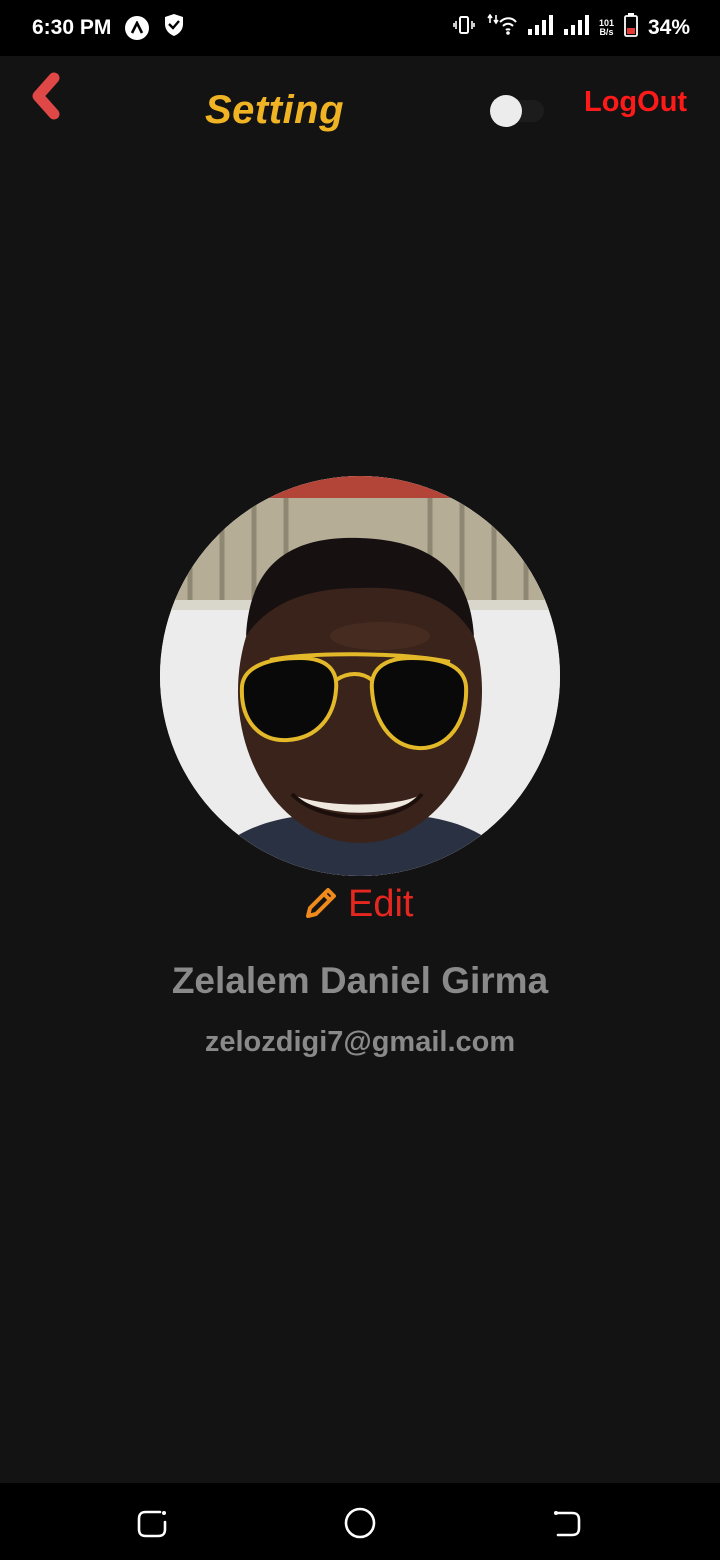 The height and width of the screenshot is (1560, 720). I want to click on back-icon, so click(567, 1524).